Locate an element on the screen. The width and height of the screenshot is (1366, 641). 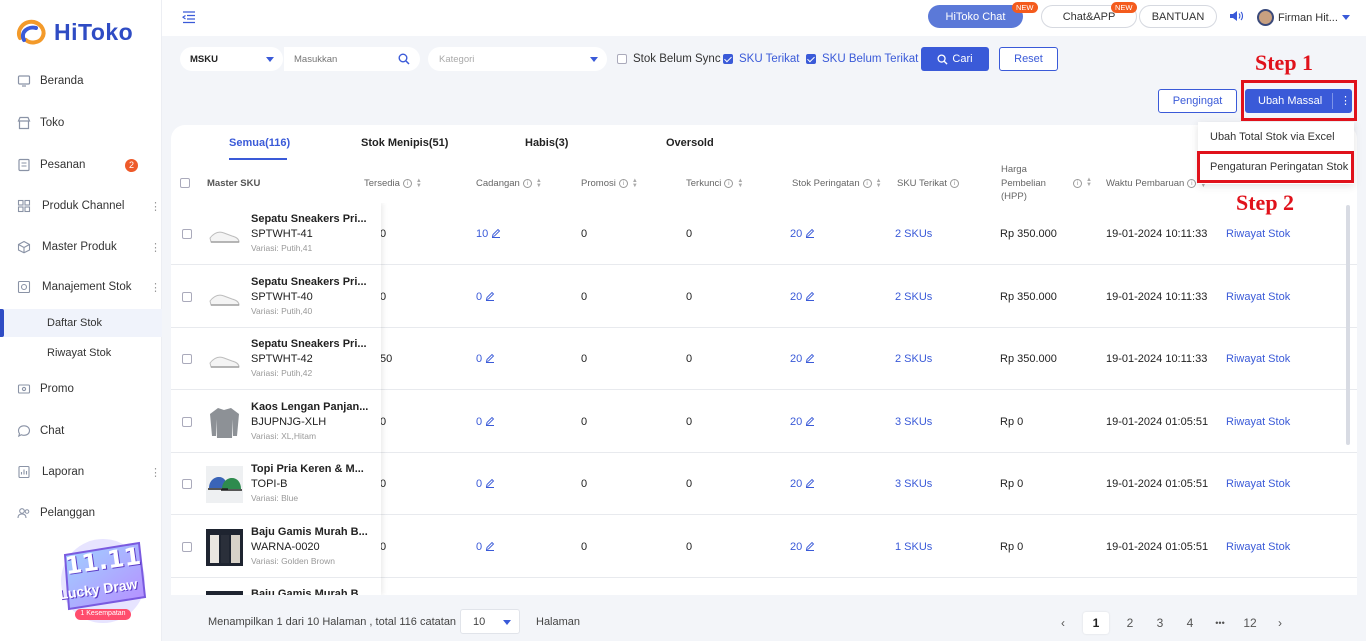
page-3-button: 3 is located at coordinates (1160, 623).